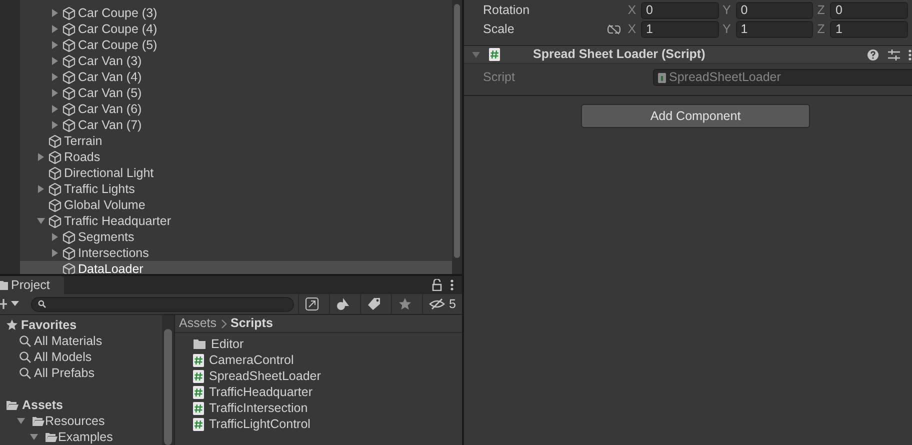 The image size is (912, 445). What do you see at coordinates (688, 54) in the screenshot?
I see `component-header: Spread Sheet Loader (Script)` at bounding box center [688, 54].